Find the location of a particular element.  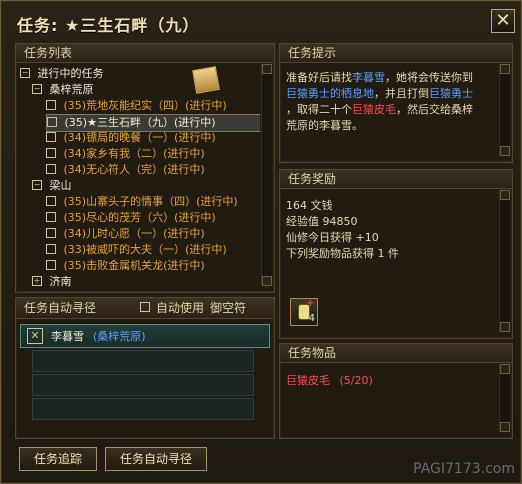

item-count: 4 is located at coordinates (311, 318).